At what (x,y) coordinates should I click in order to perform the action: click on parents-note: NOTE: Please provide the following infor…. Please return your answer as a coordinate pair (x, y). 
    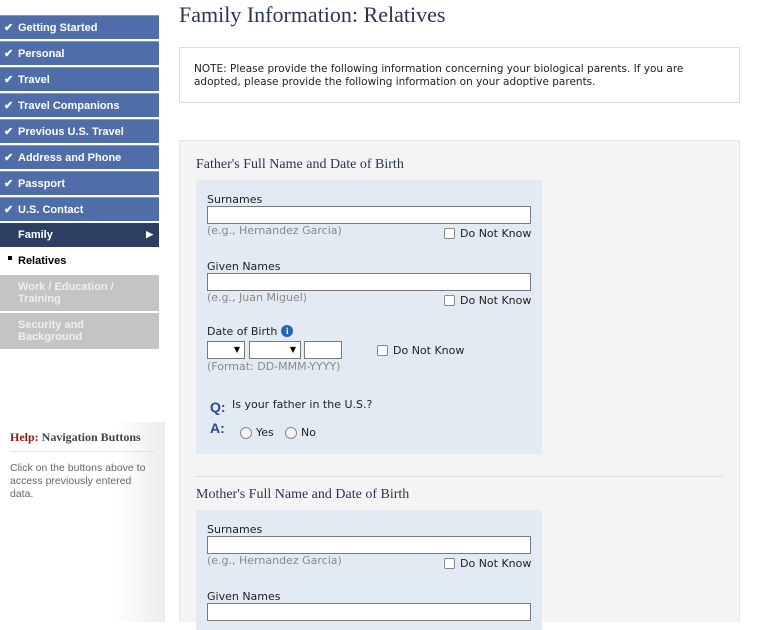
    Looking at the image, I should click on (459, 75).